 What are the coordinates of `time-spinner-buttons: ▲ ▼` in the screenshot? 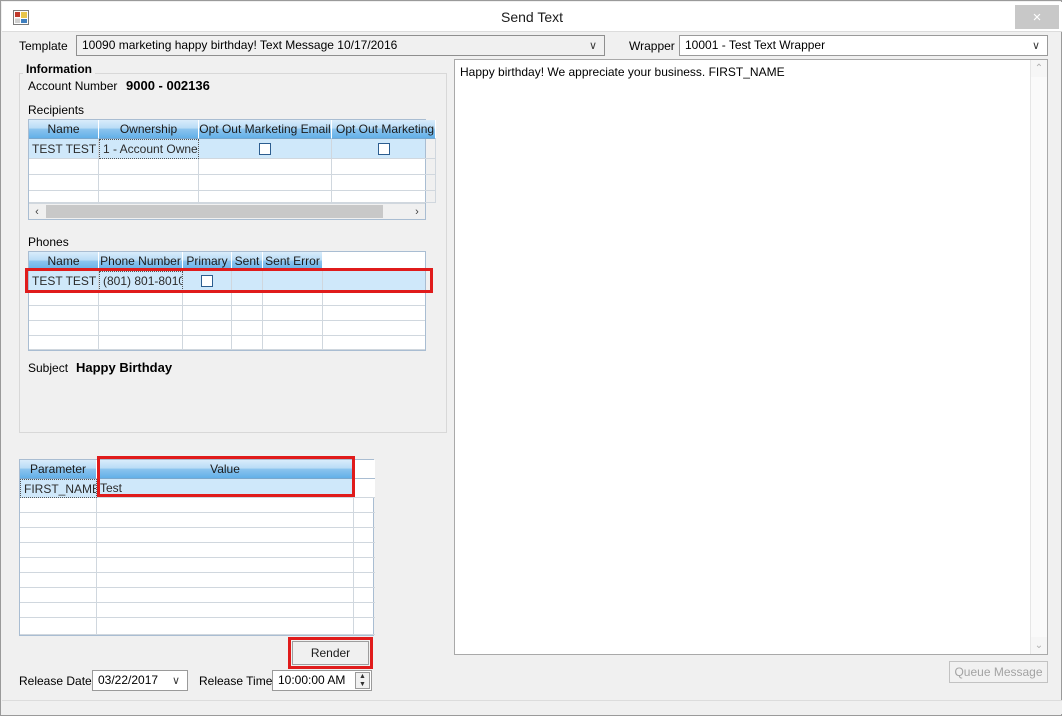 It's located at (362, 680).